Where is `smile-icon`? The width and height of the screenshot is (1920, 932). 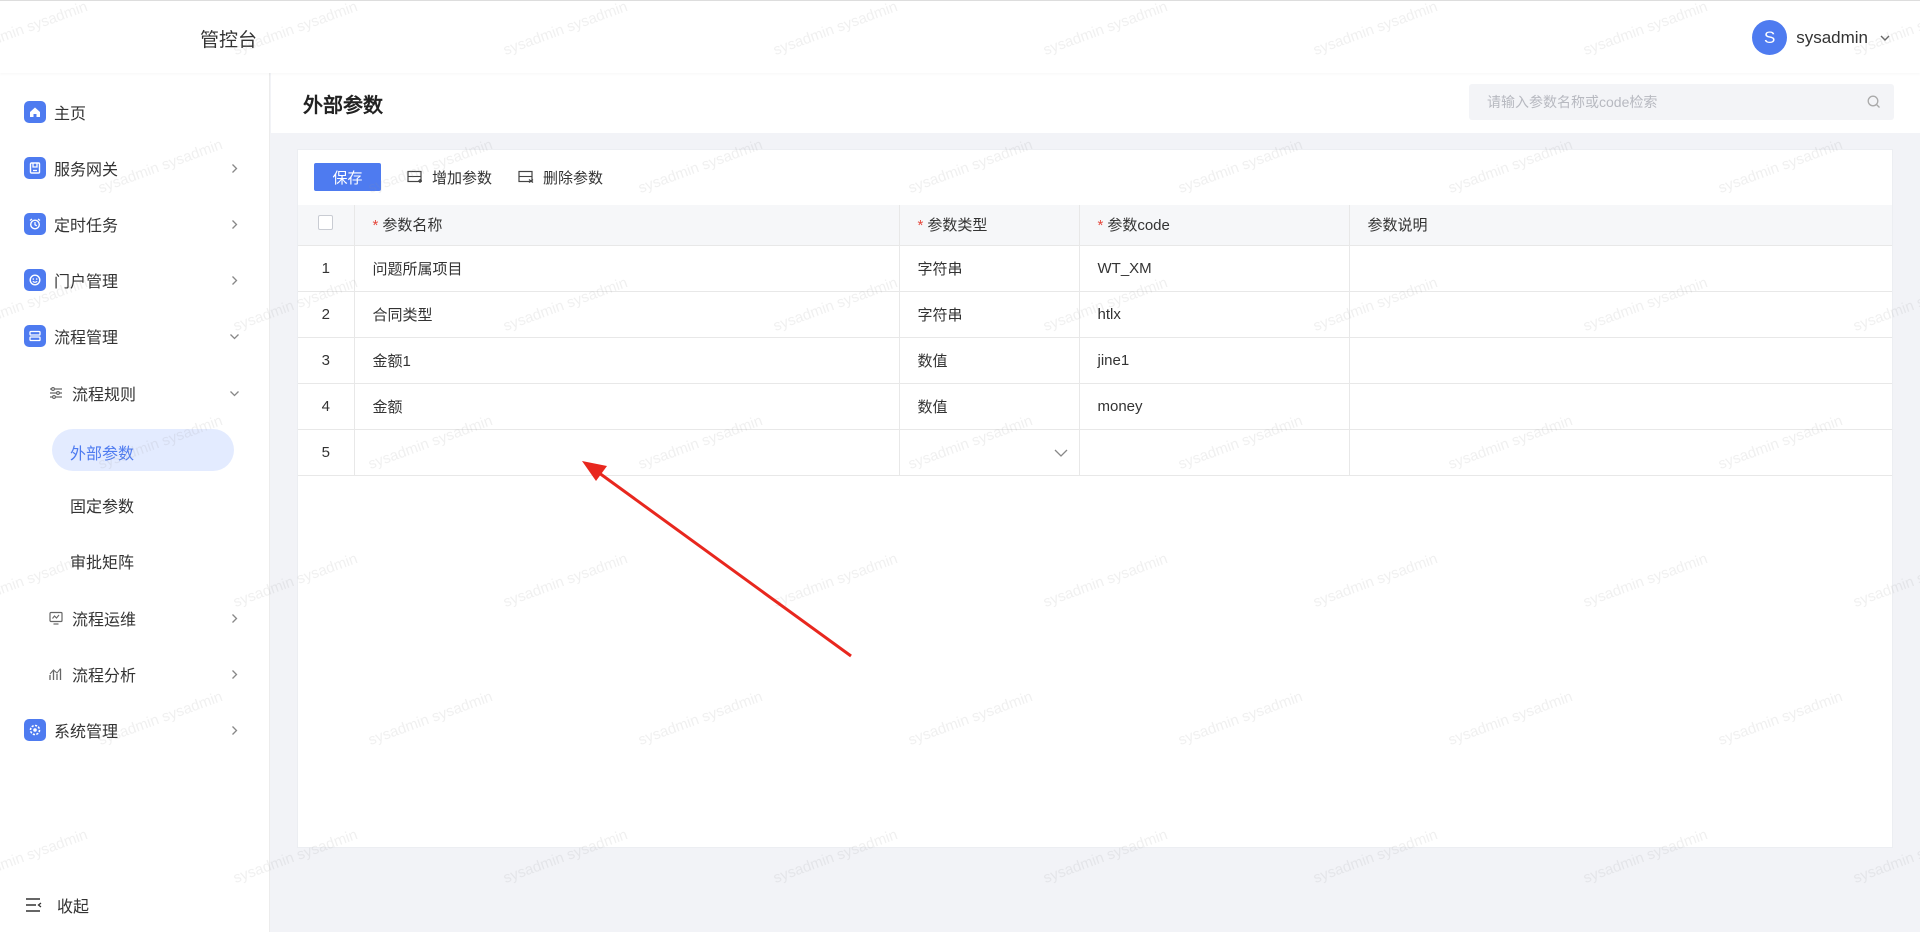 smile-icon is located at coordinates (35, 280).